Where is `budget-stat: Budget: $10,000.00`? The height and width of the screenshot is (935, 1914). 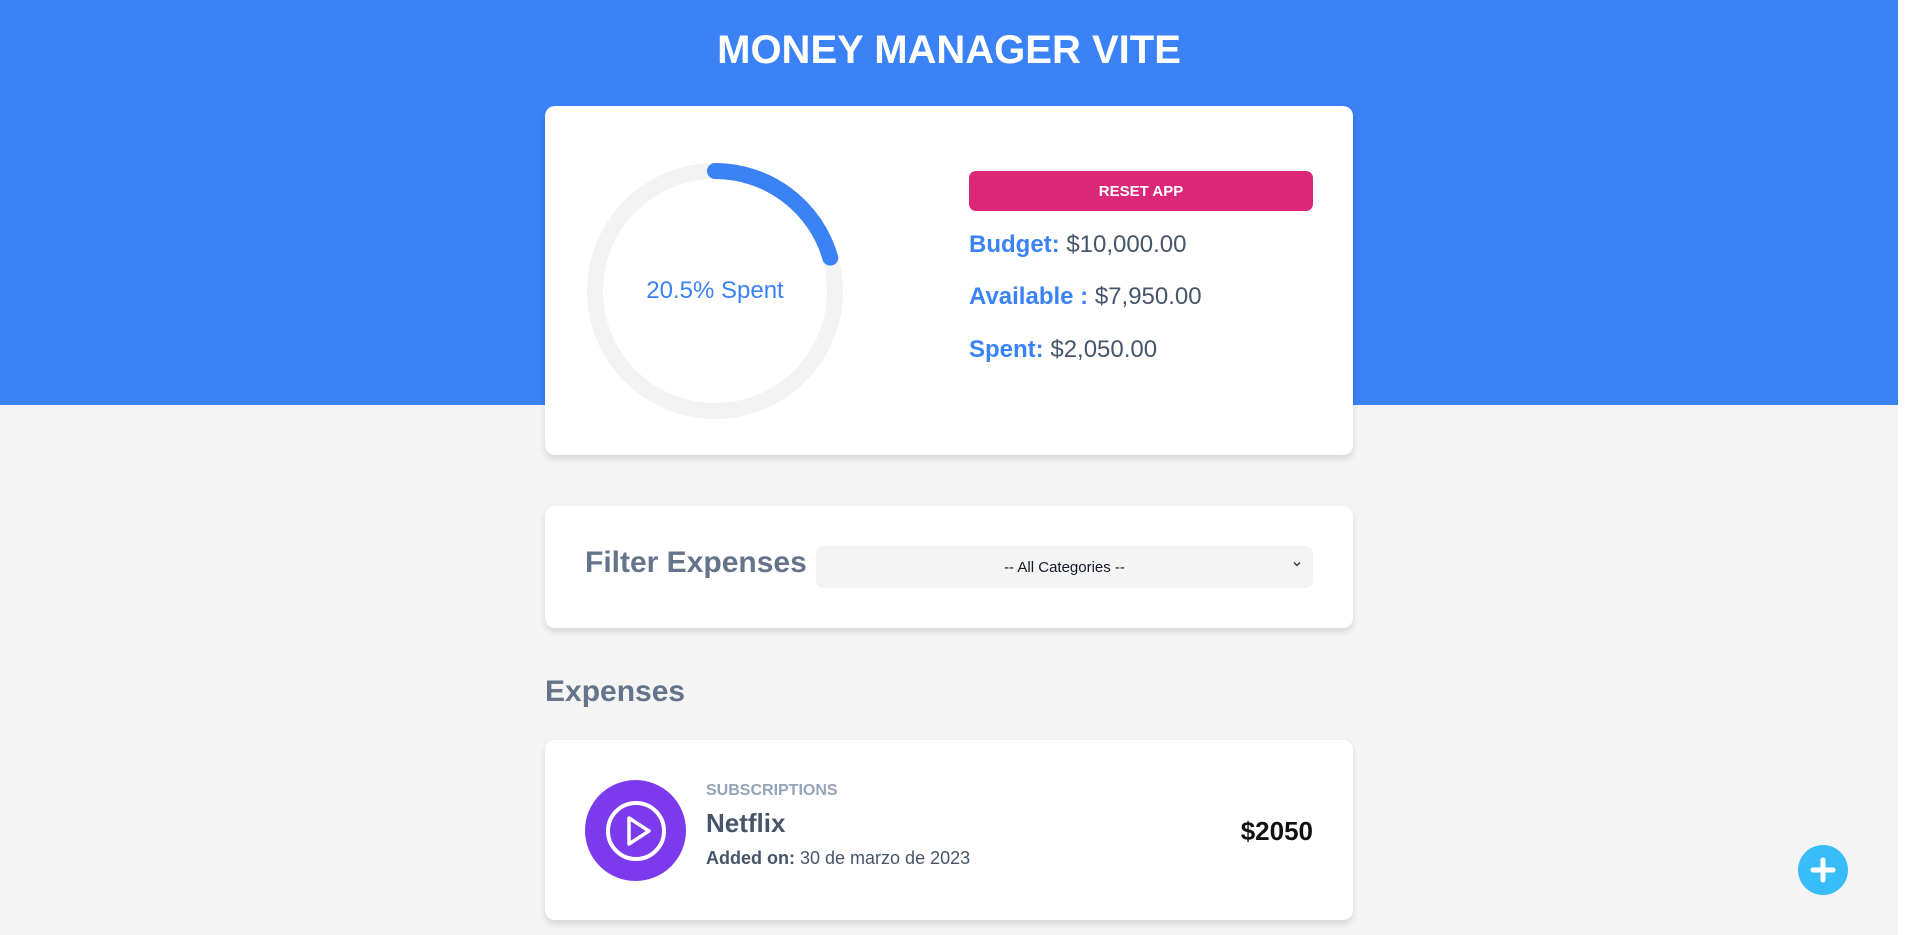
budget-stat: Budget: $10,000.00 is located at coordinates (1077, 245).